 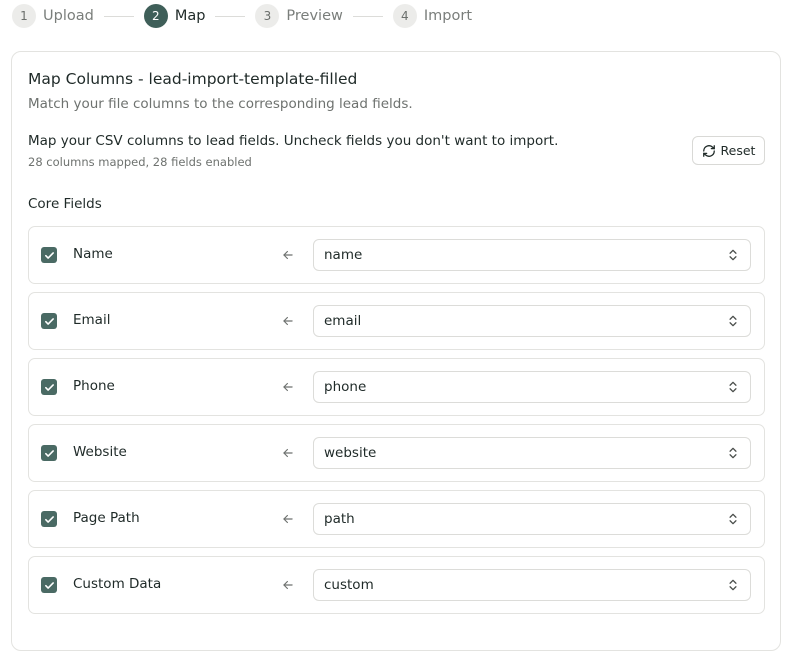 I want to click on field-row-page-path: Page Path path, so click(x=396, y=519).